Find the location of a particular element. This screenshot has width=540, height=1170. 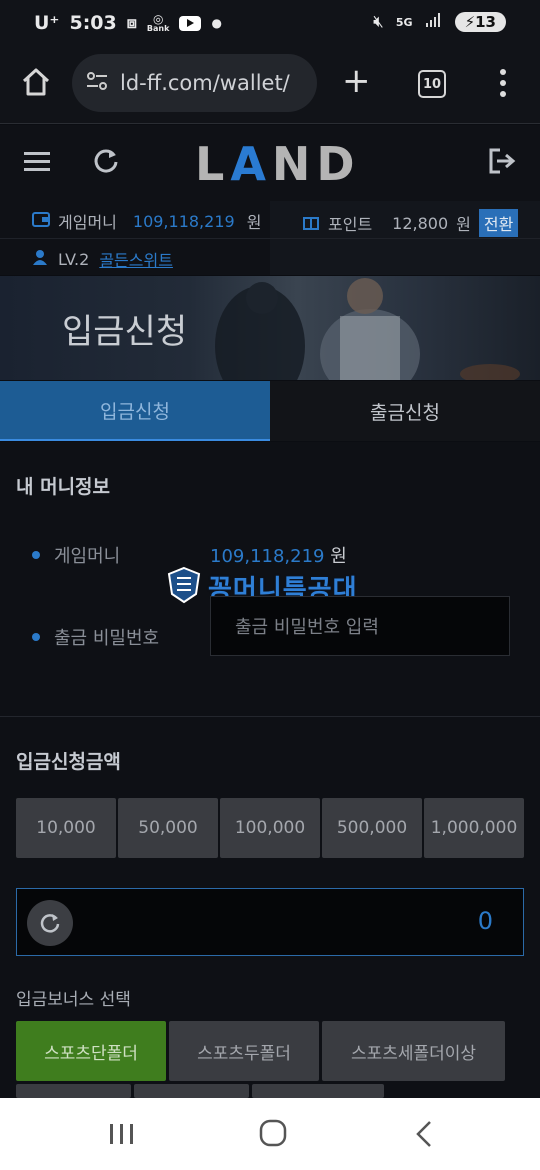

level-summary: LV.2 골든스위트 is located at coordinates (102, 259).